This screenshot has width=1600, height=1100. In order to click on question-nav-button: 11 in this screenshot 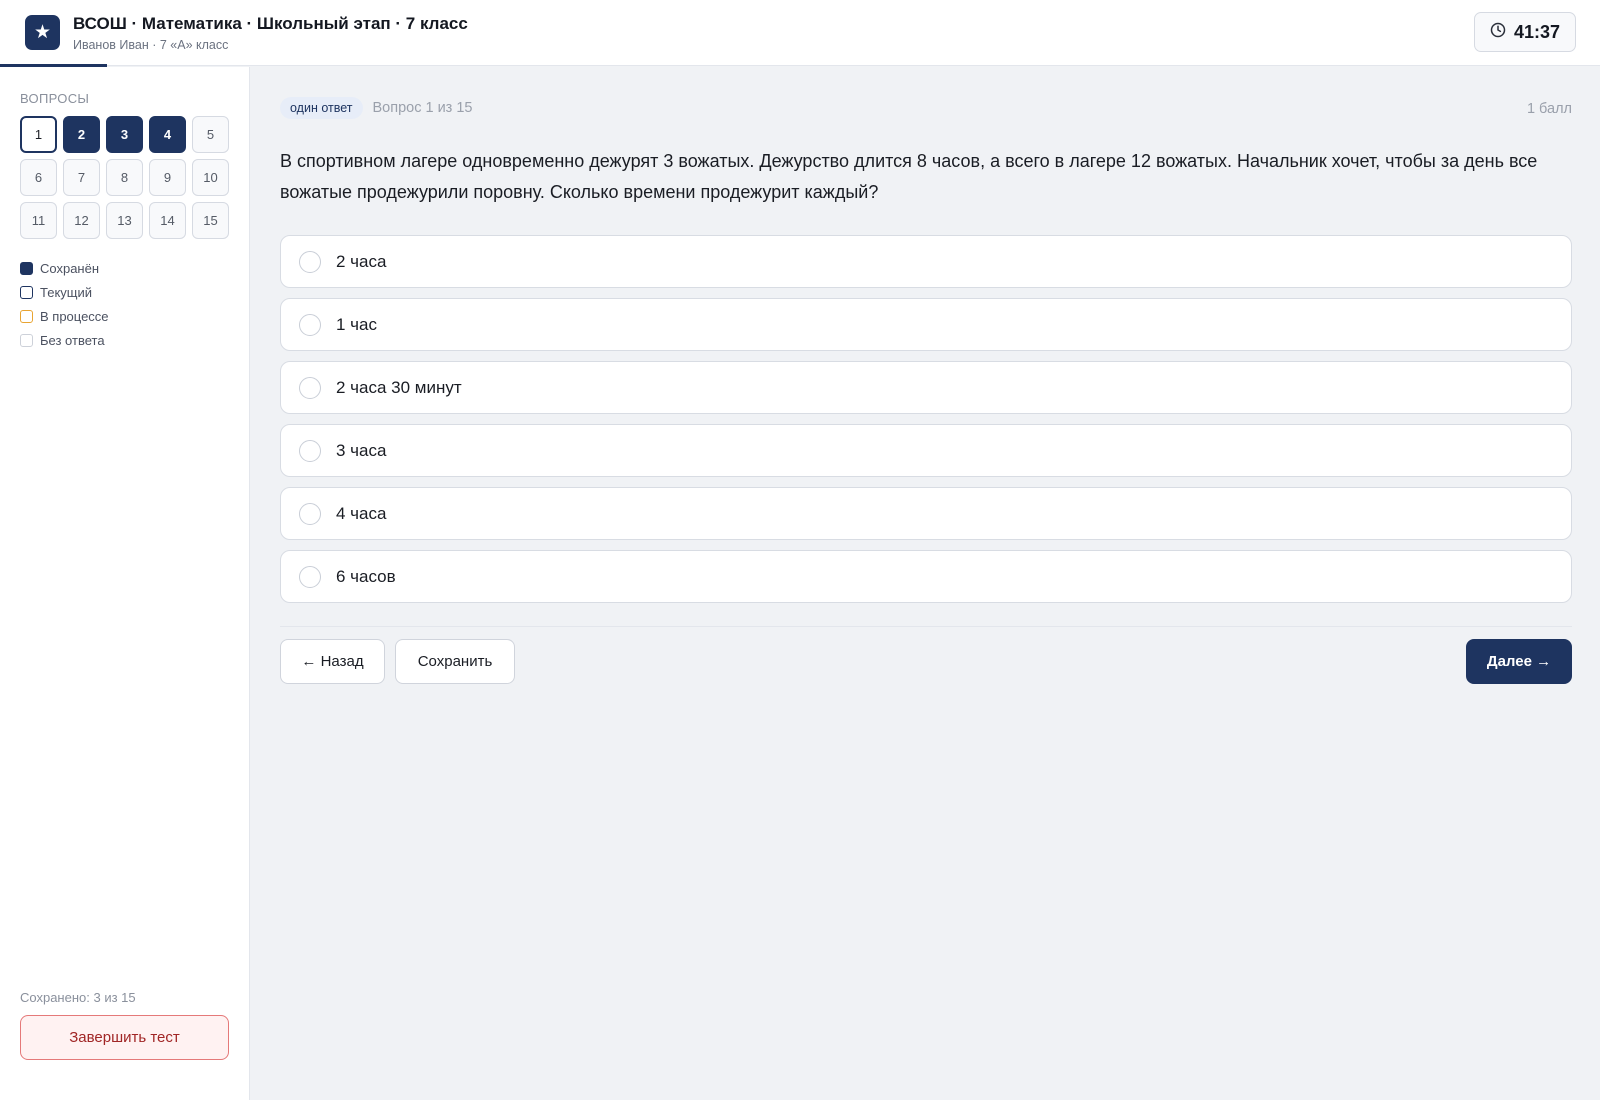, I will do `click(38, 220)`.